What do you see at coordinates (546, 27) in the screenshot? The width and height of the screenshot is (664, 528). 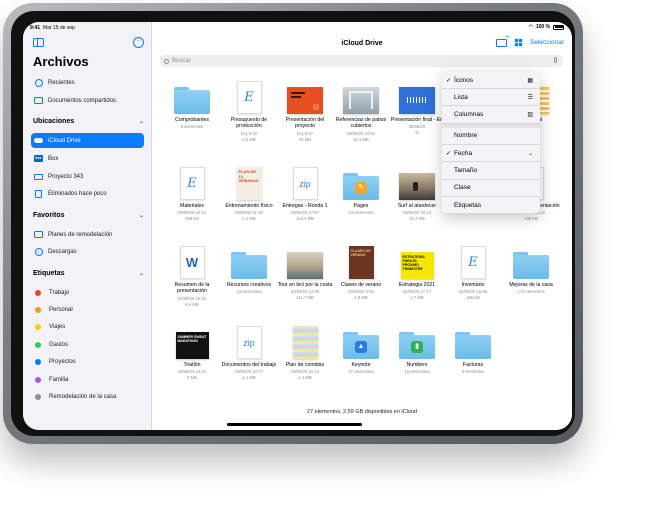 I see `status-indicators: ◠ 100 %` at bounding box center [546, 27].